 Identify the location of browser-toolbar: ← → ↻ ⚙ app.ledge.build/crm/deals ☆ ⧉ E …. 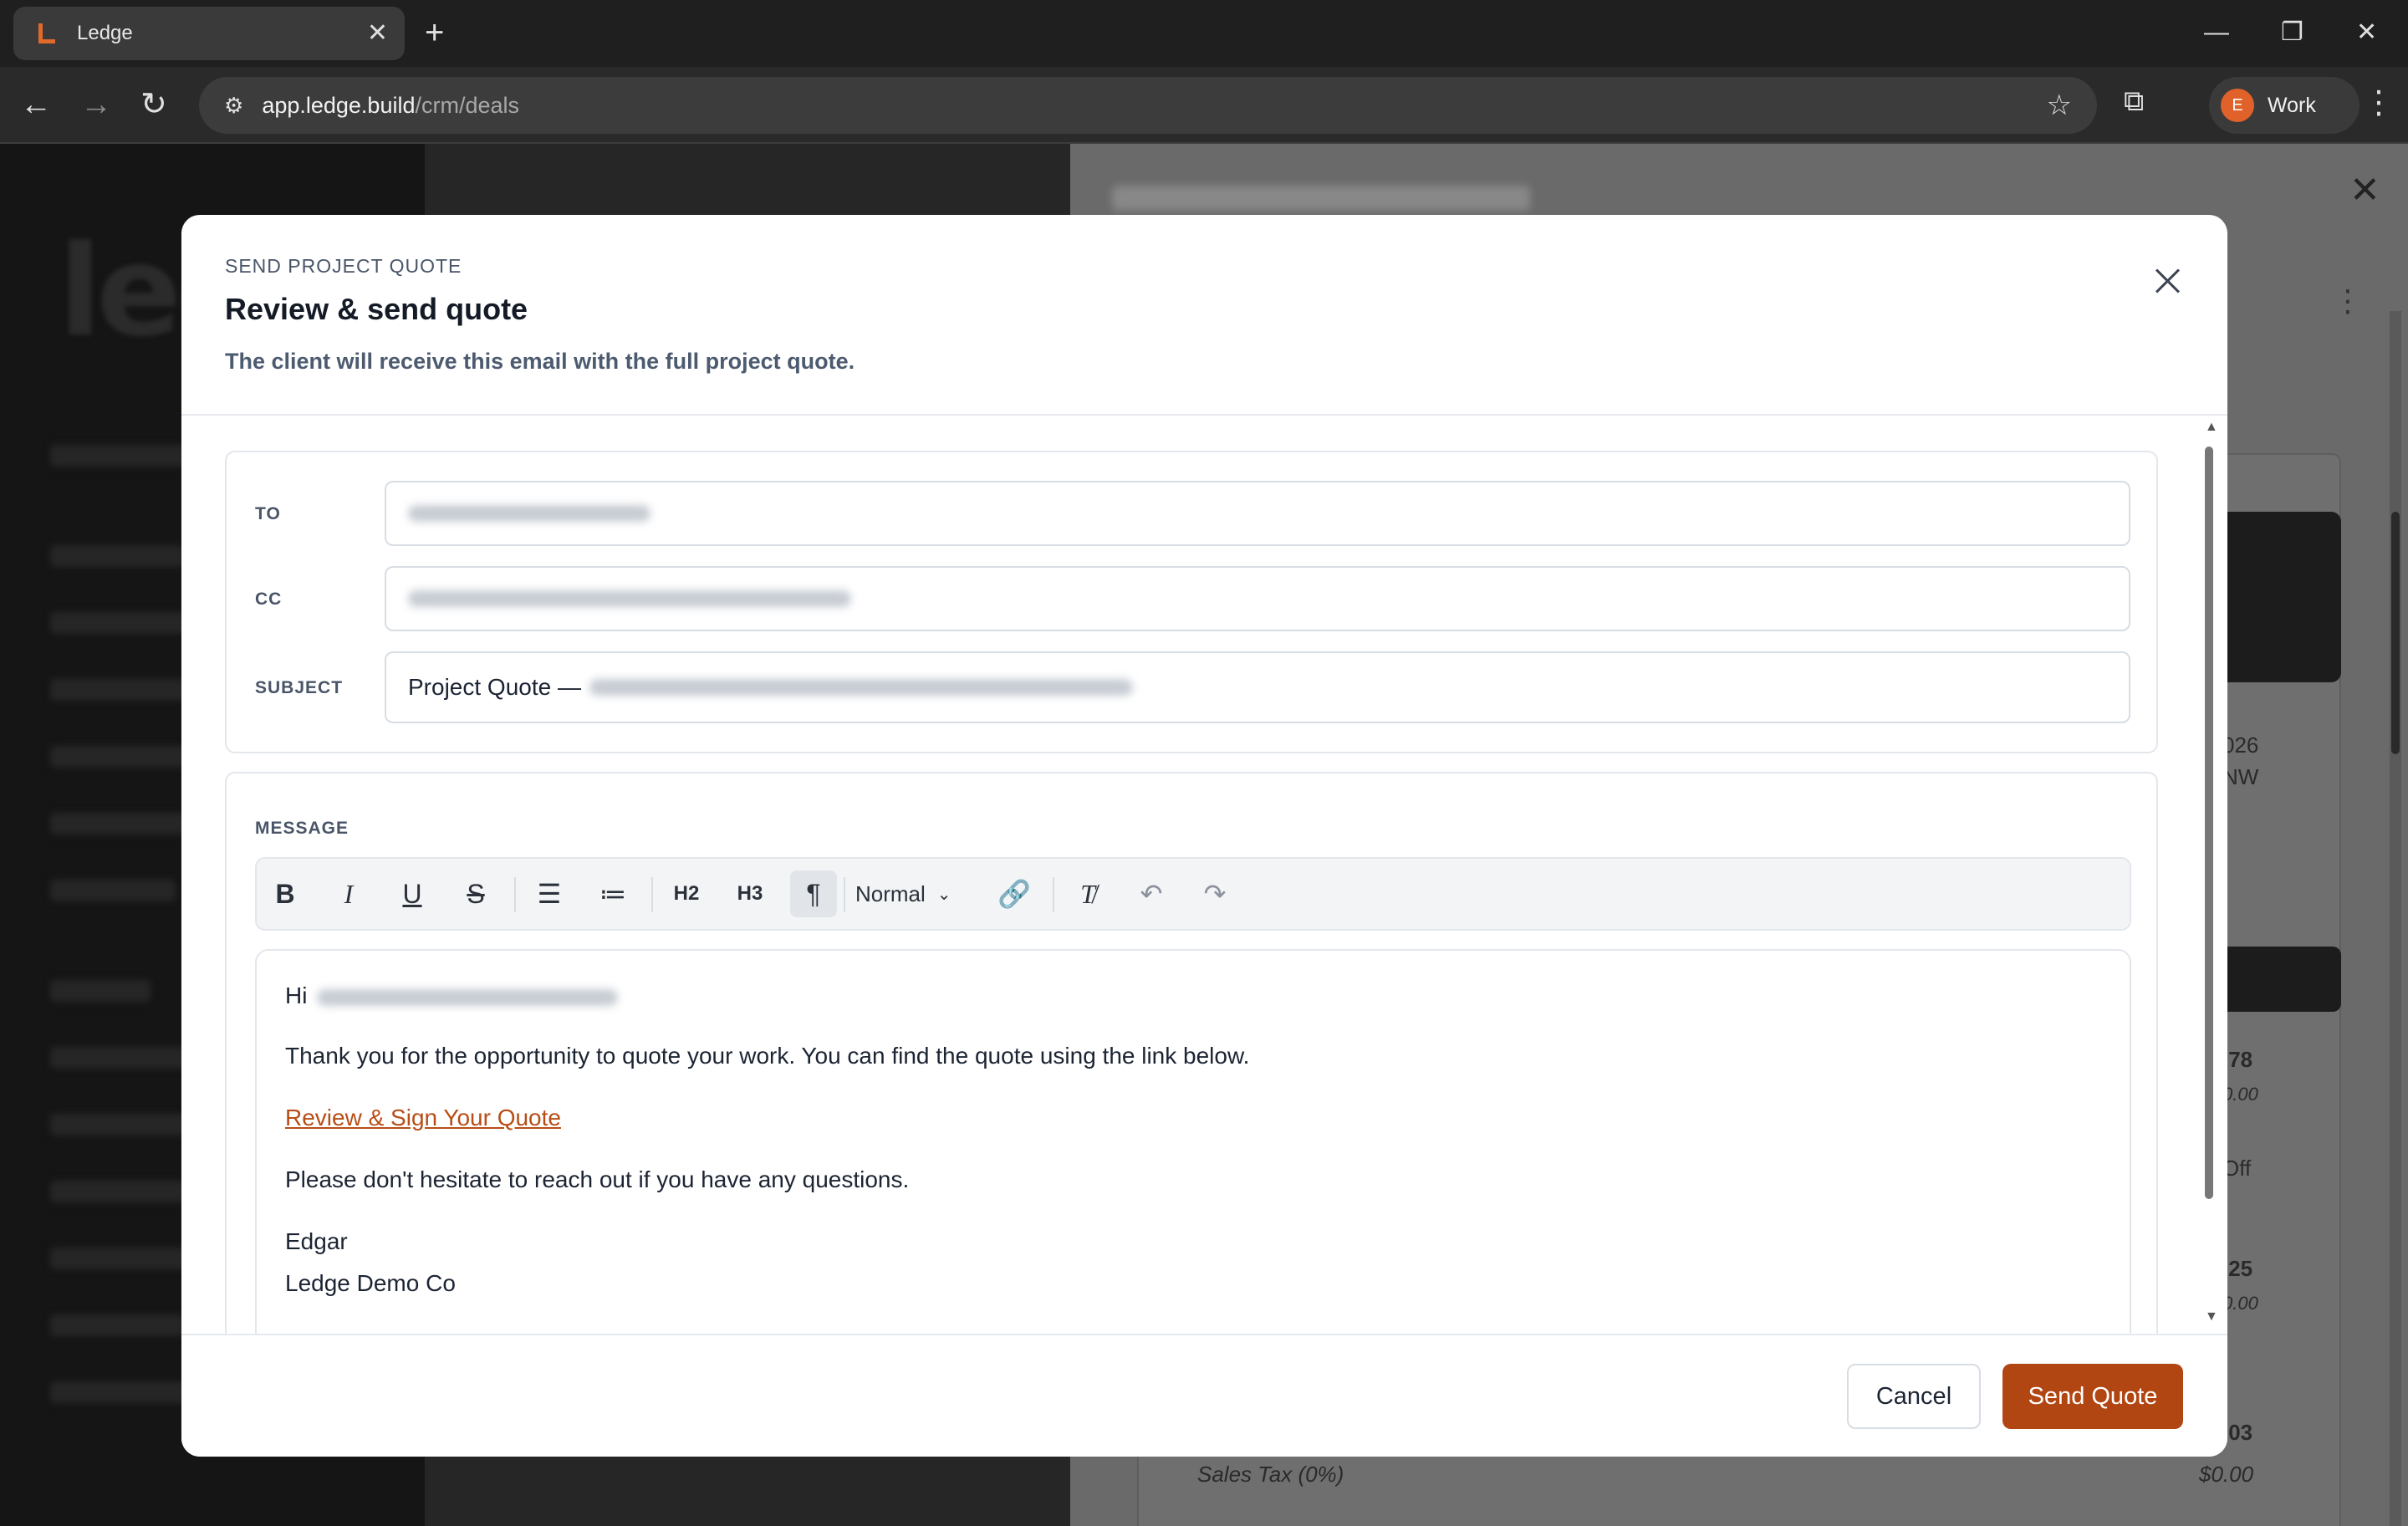
(1204, 105).